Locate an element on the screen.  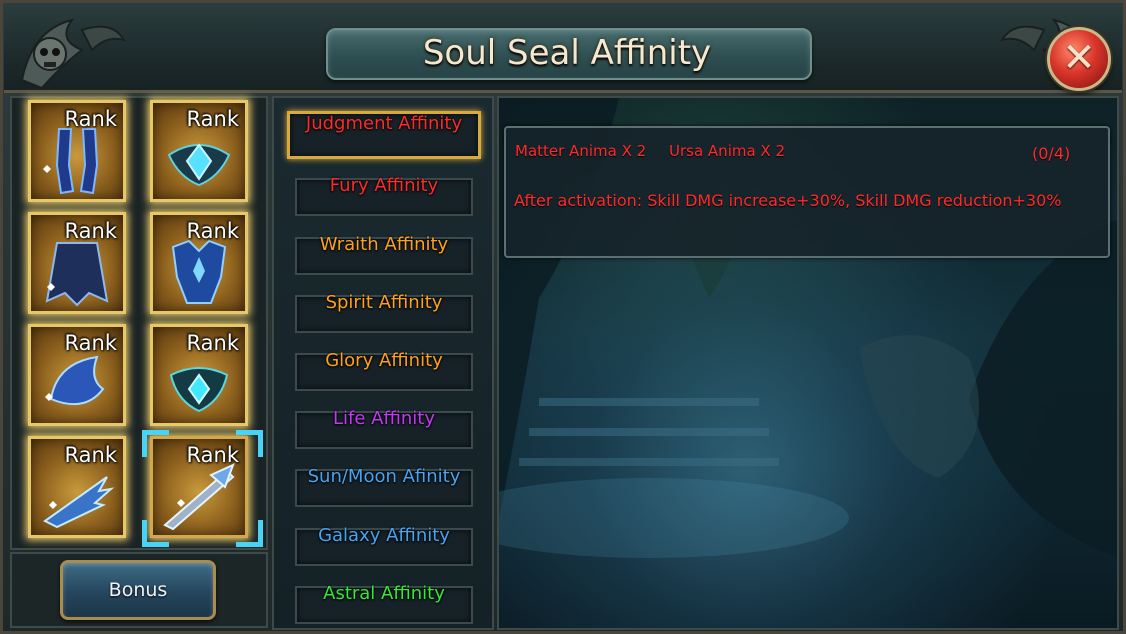
crystal-amulet-icon is located at coordinates (199, 165).